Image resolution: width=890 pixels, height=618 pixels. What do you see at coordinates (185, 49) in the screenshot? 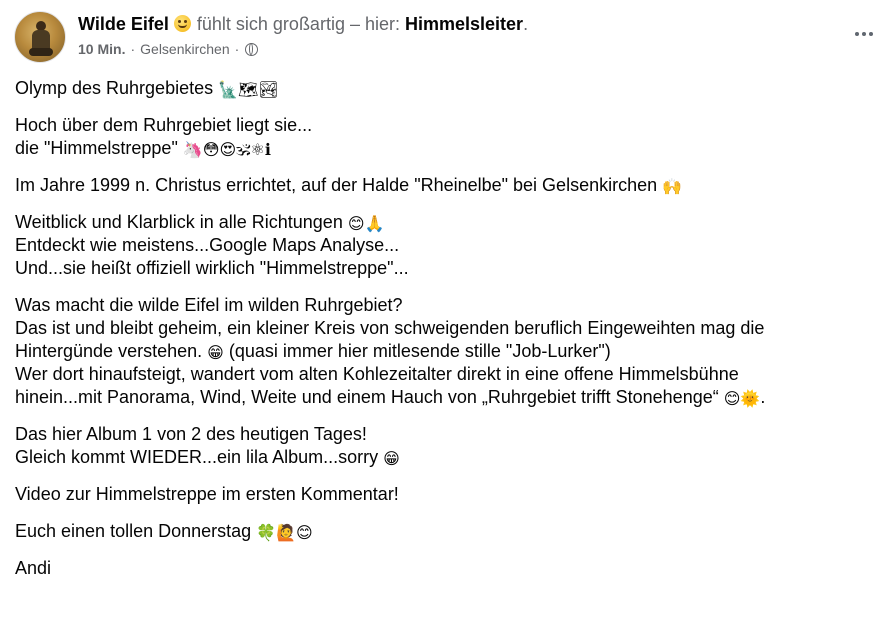
I see `post-location: Gelsenkirchen` at bounding box center [185, 49].